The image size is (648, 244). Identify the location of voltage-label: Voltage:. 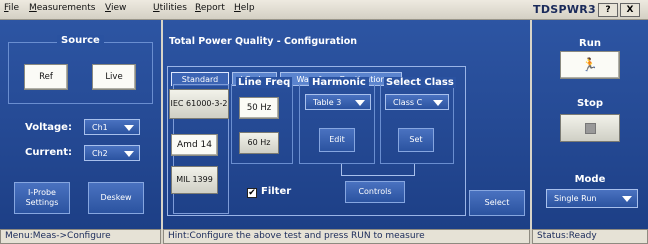
(48, 127).